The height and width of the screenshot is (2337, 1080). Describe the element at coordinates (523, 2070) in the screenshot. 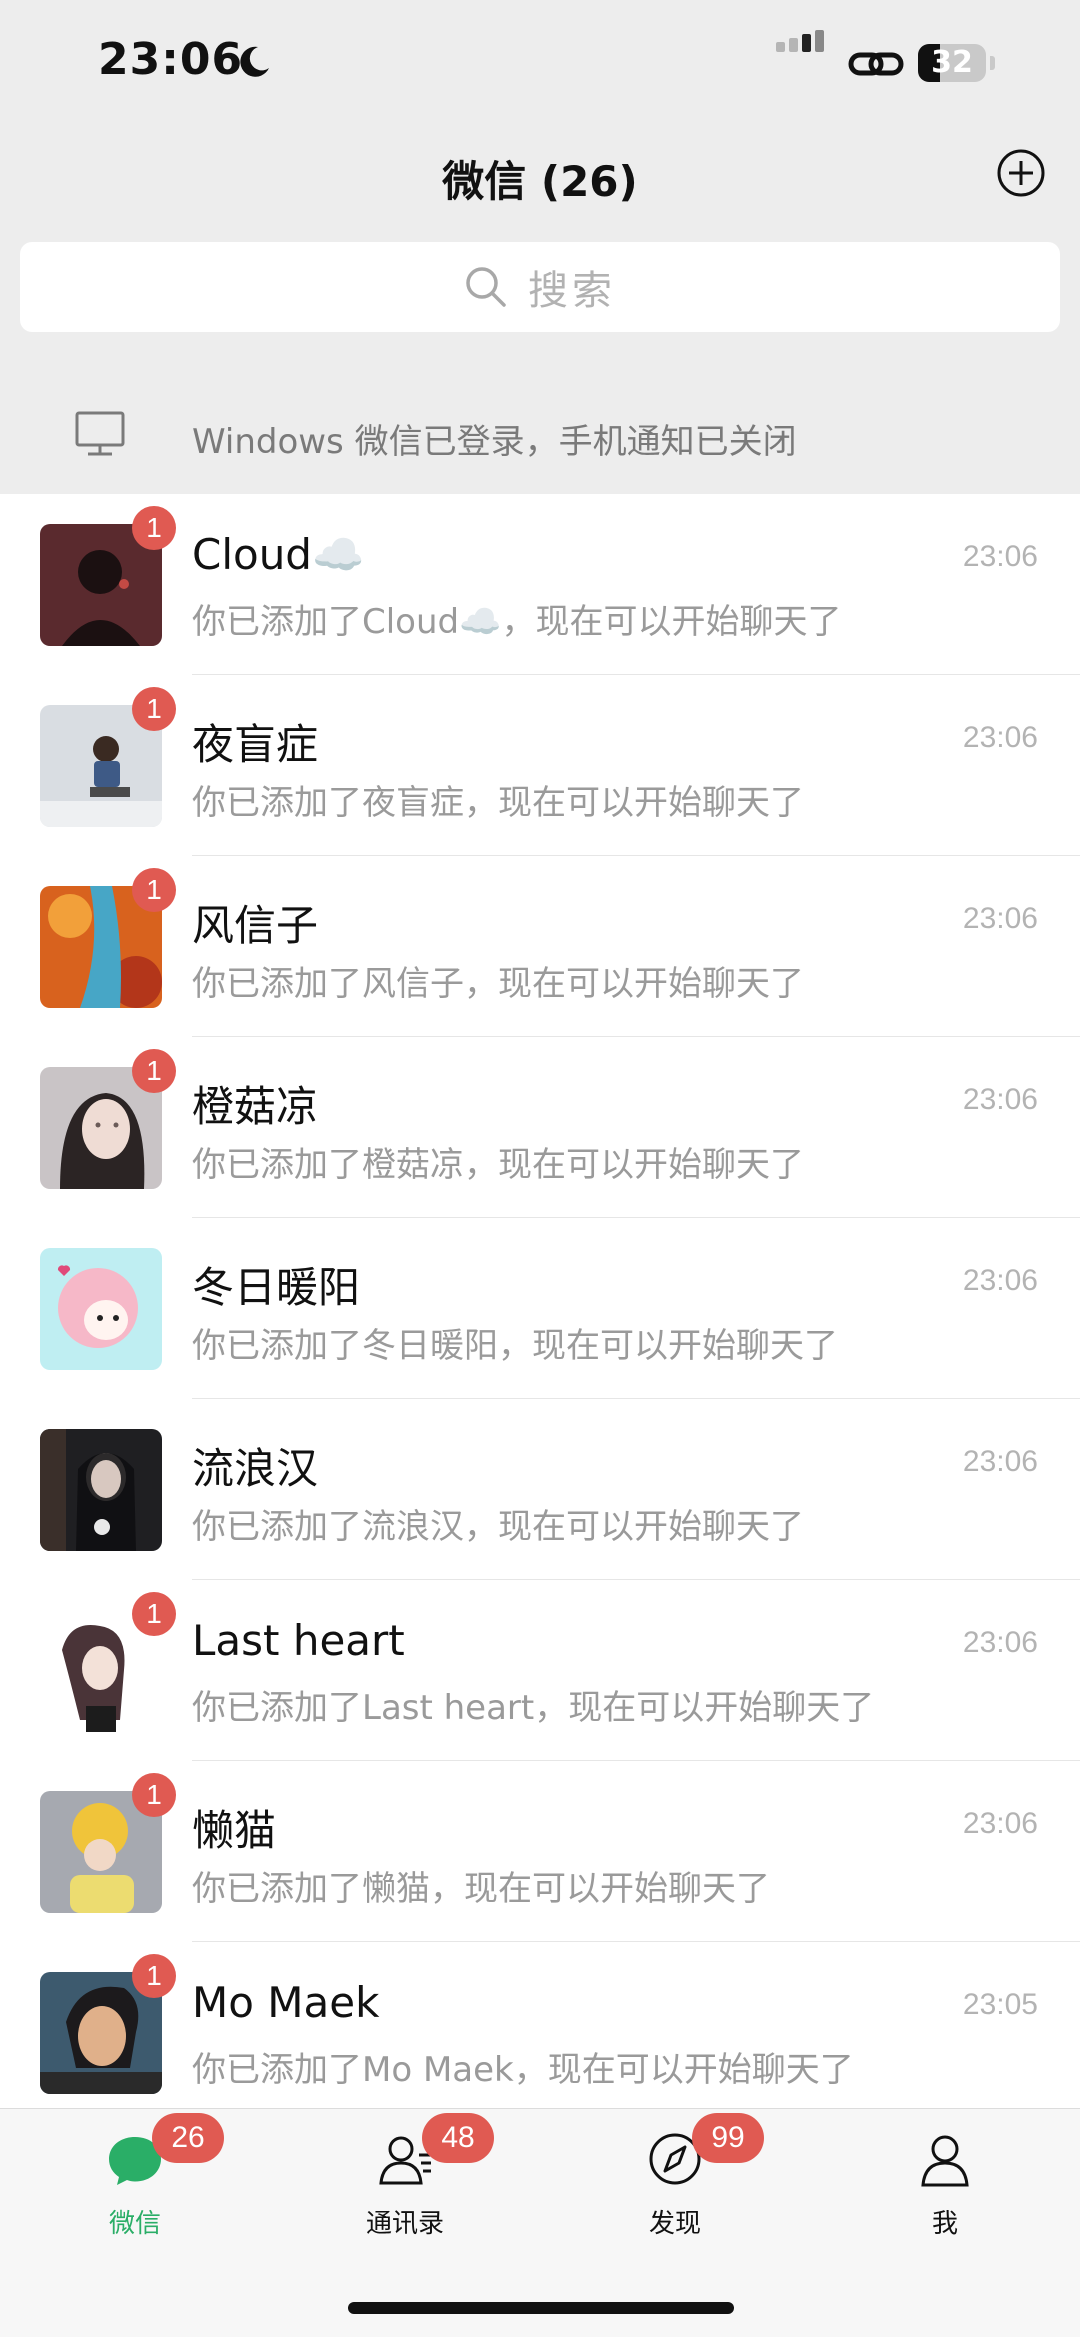

I see `chat-preview: 你已添加了Mo Maek，现在可以开始聊天了` at that location.